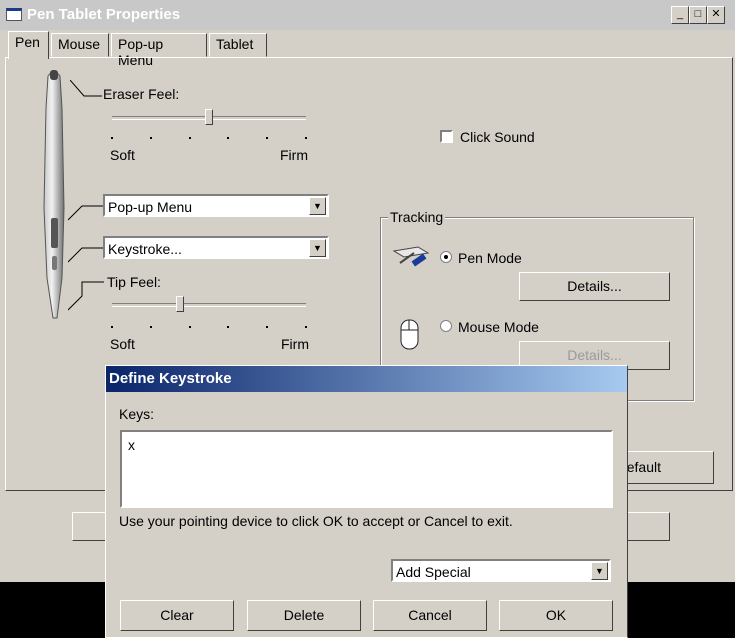  What do you see at coordinates (86, 88) in the screenshot?
I see `eraser-leader` at bounding box center [86, 88].